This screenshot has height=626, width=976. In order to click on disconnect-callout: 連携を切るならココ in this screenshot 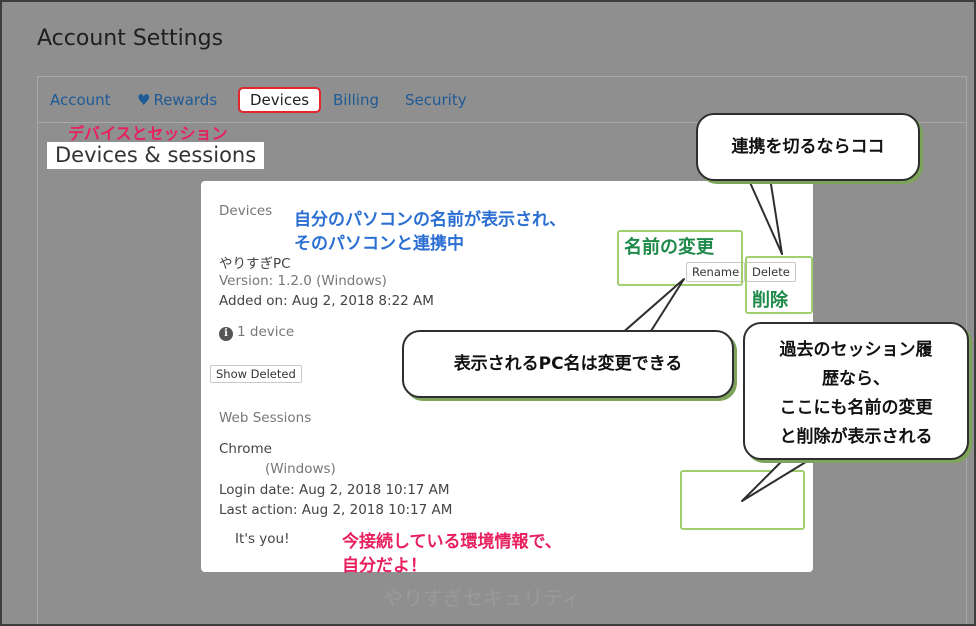, I will do `click(808, 147)`.